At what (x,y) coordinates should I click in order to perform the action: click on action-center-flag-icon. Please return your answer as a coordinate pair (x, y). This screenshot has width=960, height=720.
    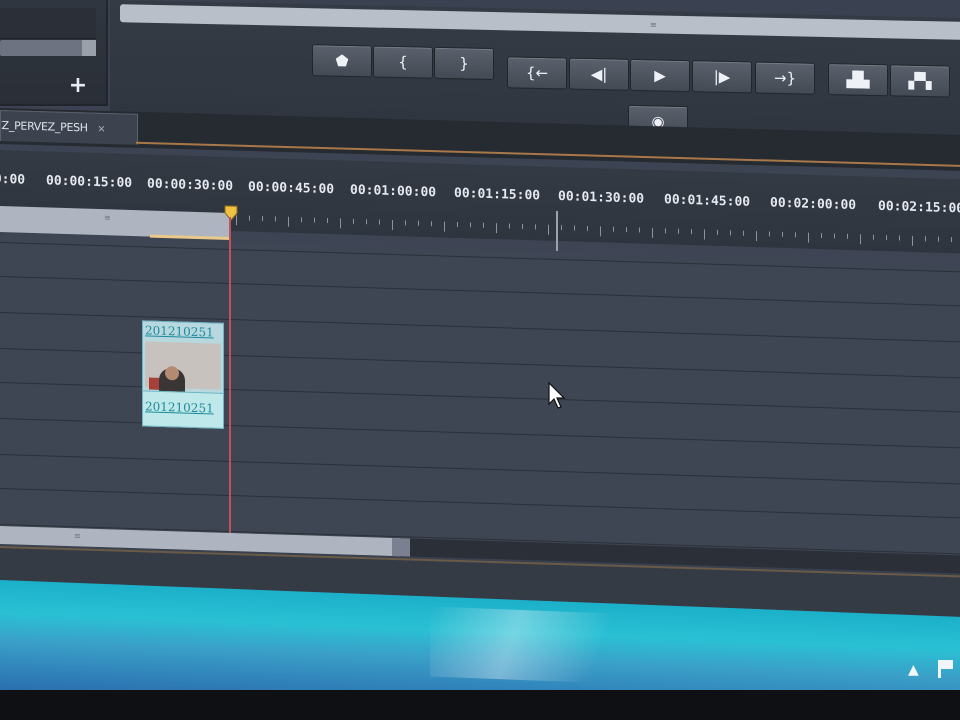
    Looking at the image, I should click on (946, 669).